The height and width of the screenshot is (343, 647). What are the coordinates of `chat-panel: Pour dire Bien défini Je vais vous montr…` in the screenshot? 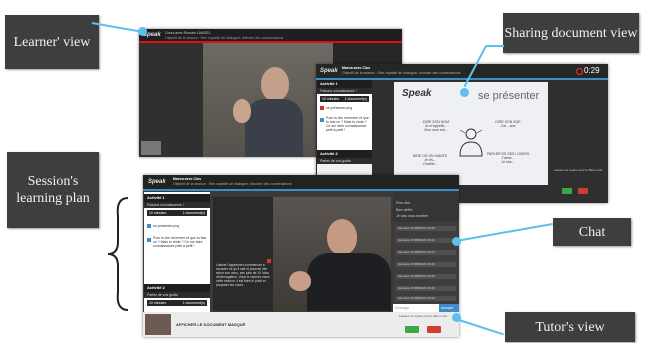 It's located at (426, 252).